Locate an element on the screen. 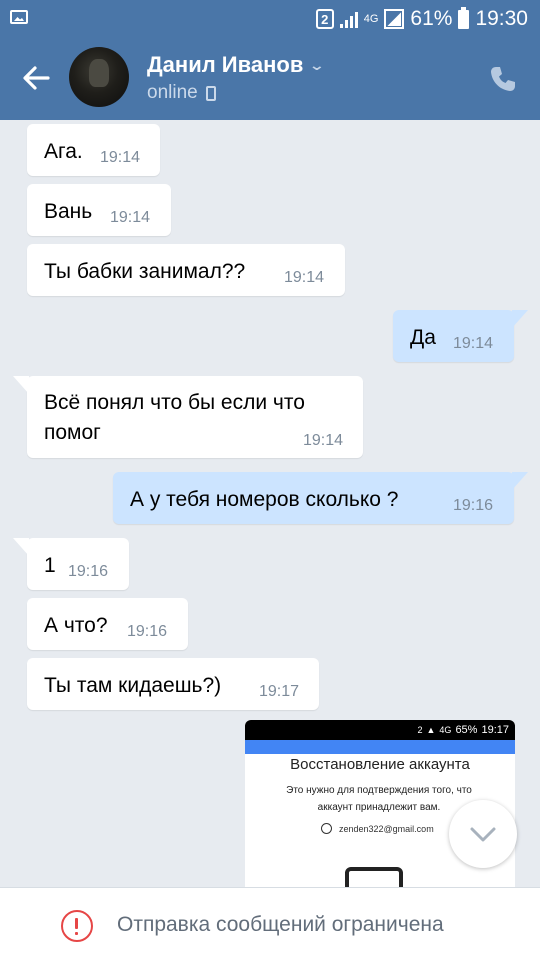  attachment-status-bar: 2 ▲ 4G 65% 19:17 is located at coordinates (380, 730).